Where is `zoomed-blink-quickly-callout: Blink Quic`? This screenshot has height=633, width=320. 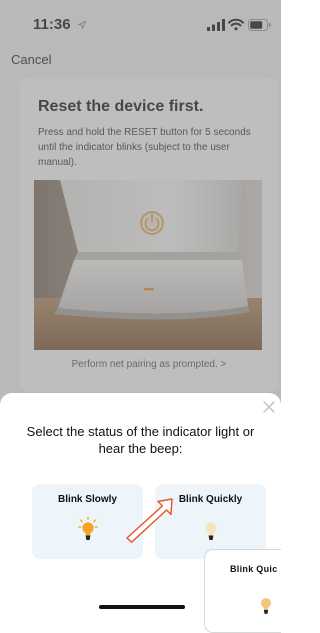 zoomed-blink-quickly-callout: Blink Quic is located at coordinates (242, 591).